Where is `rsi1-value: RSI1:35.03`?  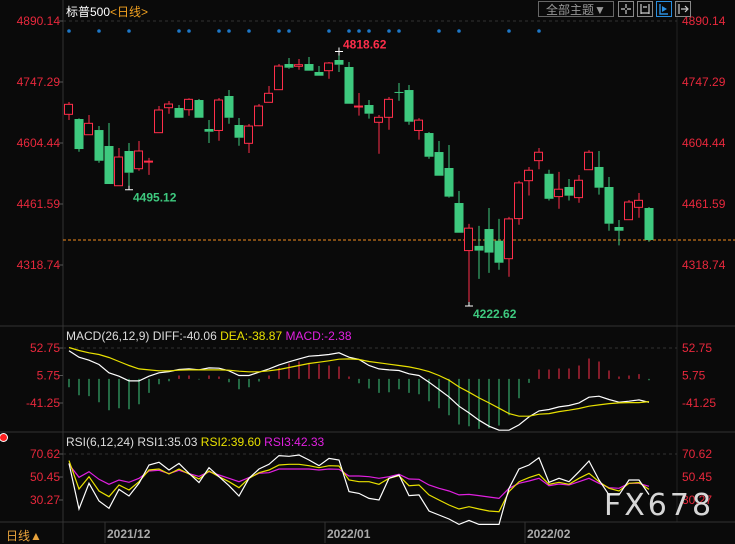 rsi1-value: RSI1:35.03 is located at coordinates (167, 442).